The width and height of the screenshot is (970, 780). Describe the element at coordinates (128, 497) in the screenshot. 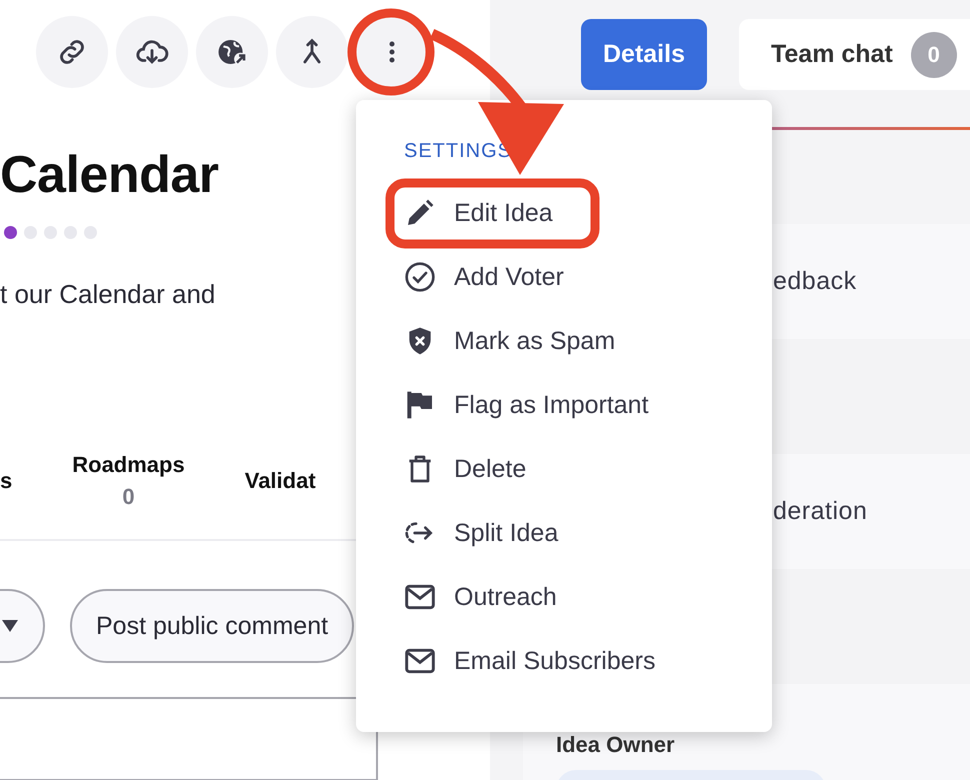

I see `stat-value: 0` at that location.